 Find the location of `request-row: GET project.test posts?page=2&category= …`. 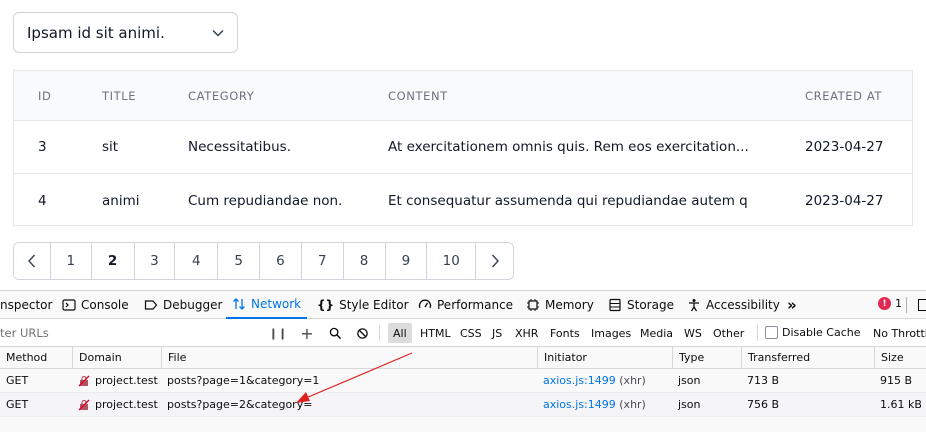

request-row: GET project.test posts?page=2&category= … is located at coordinates (463, 405).